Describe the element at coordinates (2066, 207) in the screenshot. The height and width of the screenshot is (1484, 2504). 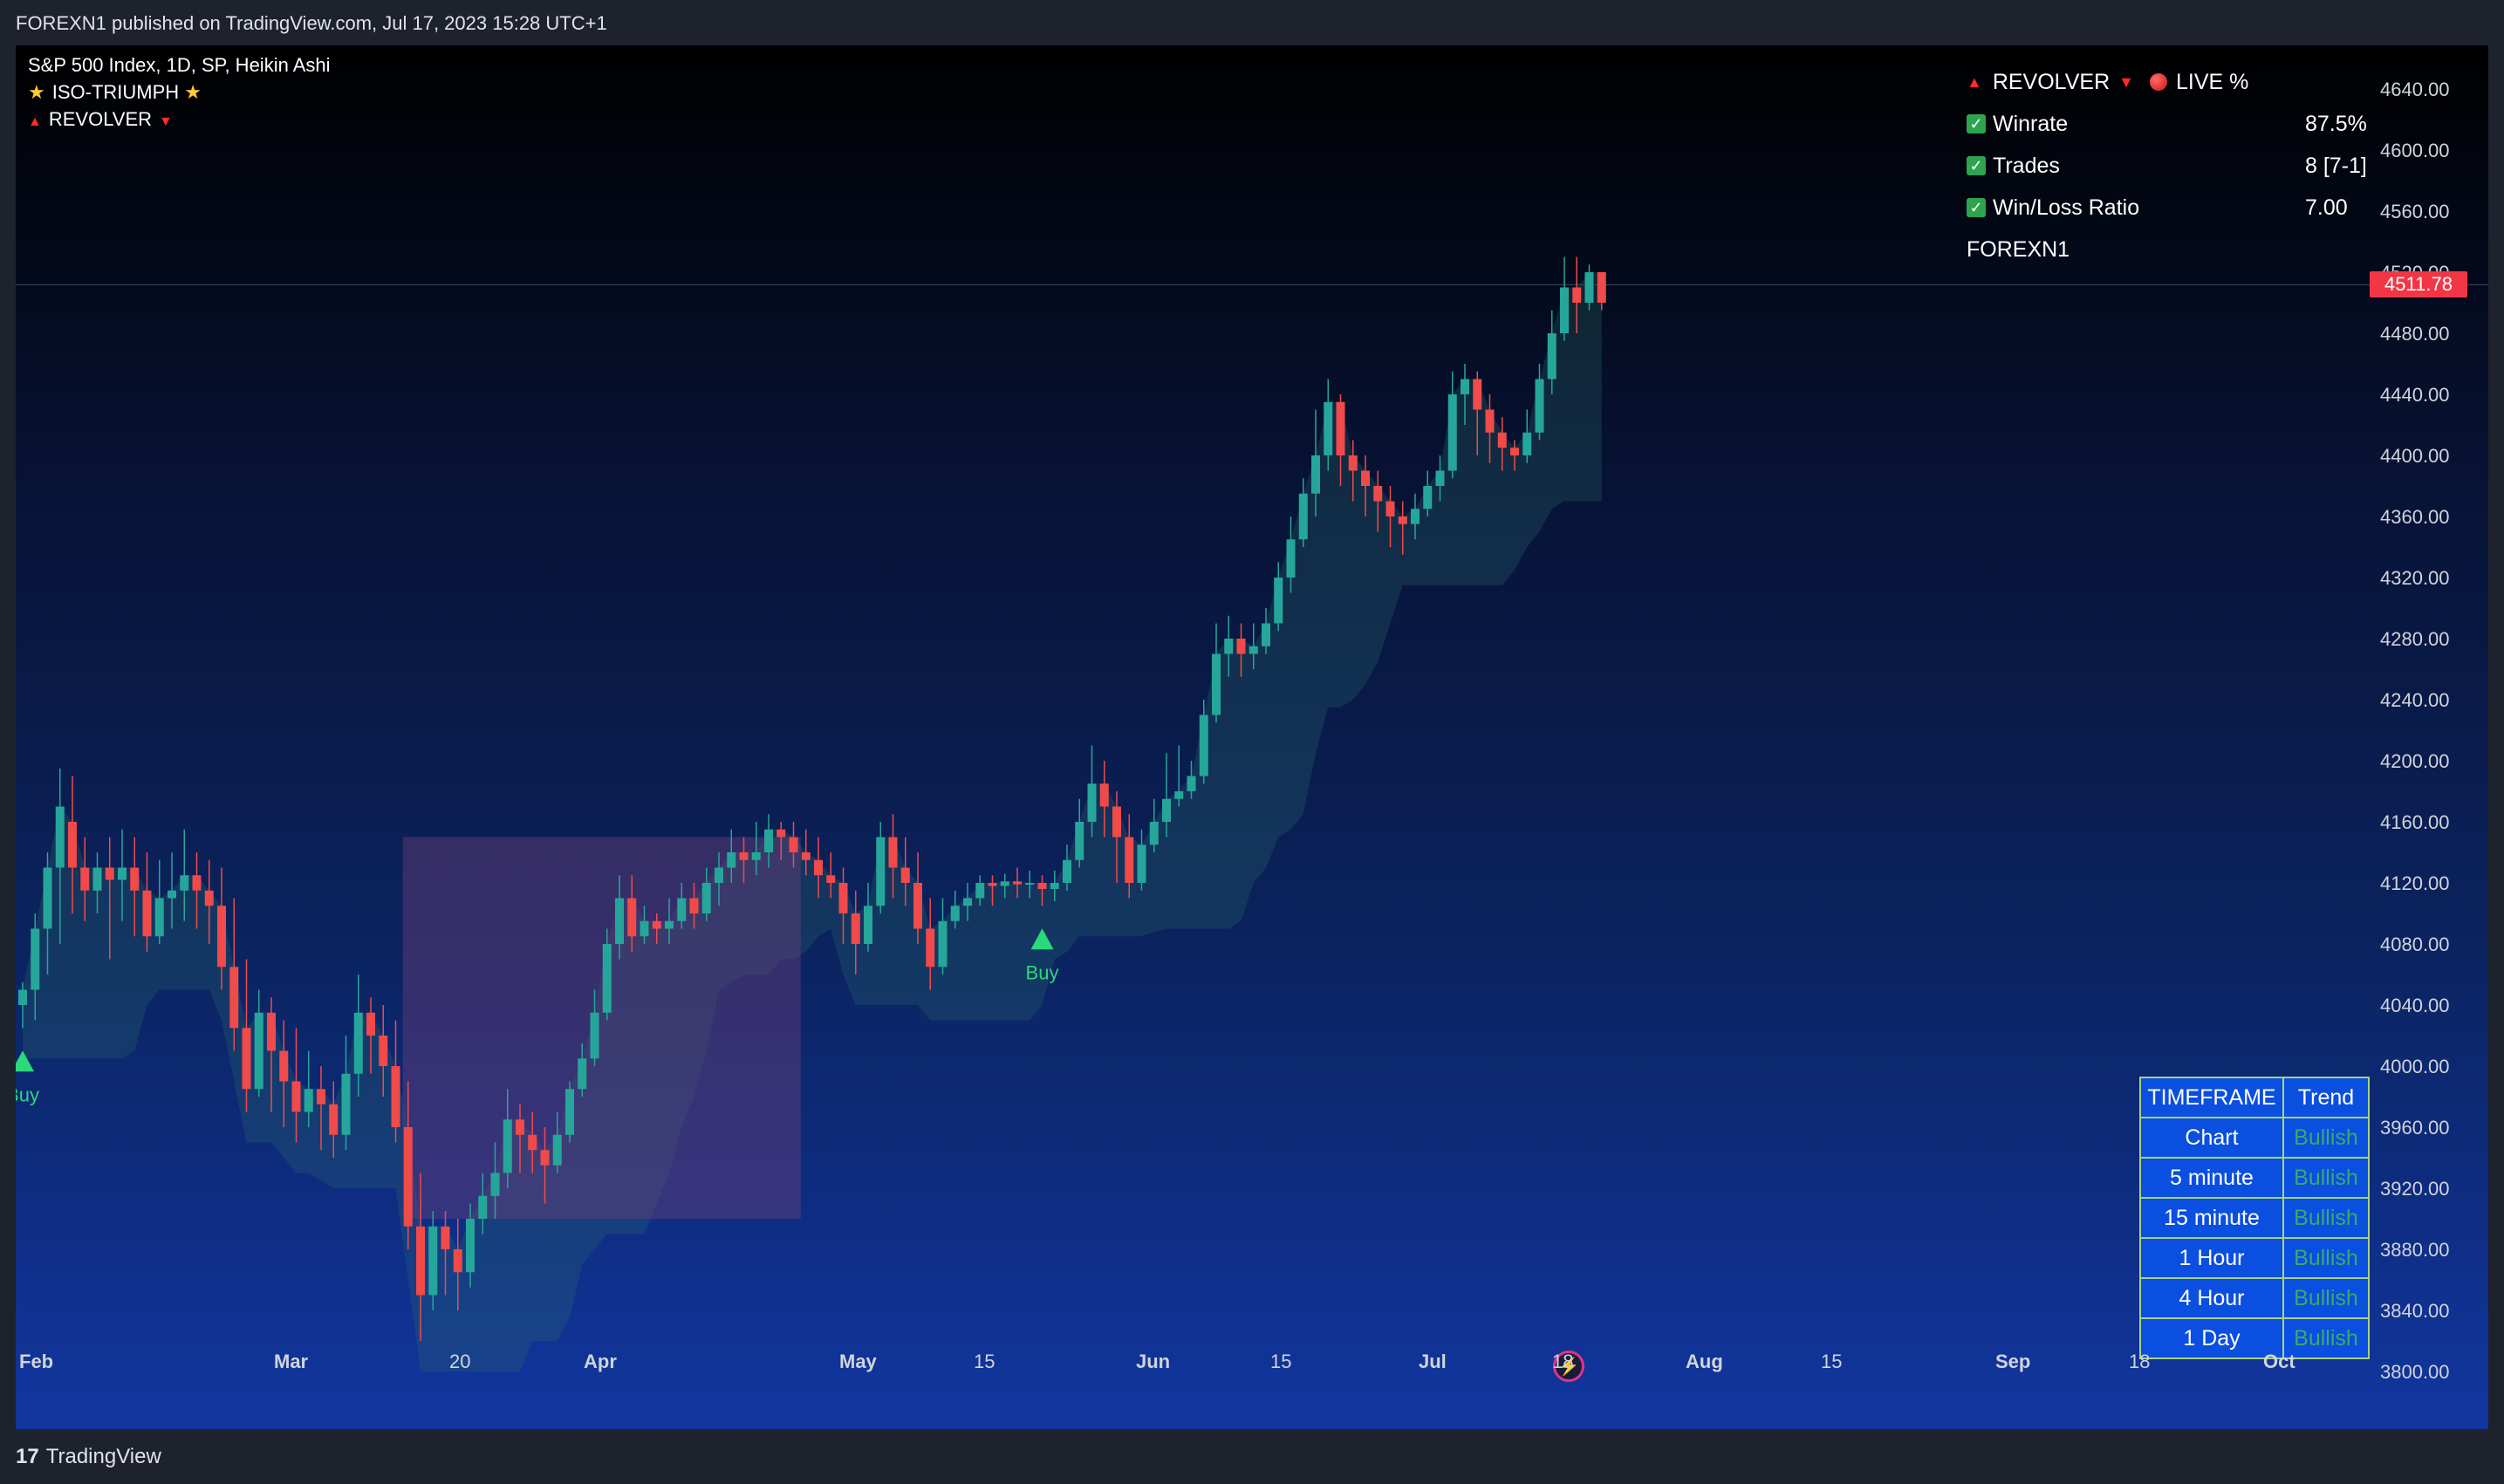
I see `stats-label: Win/Loss Ratio` at that location.